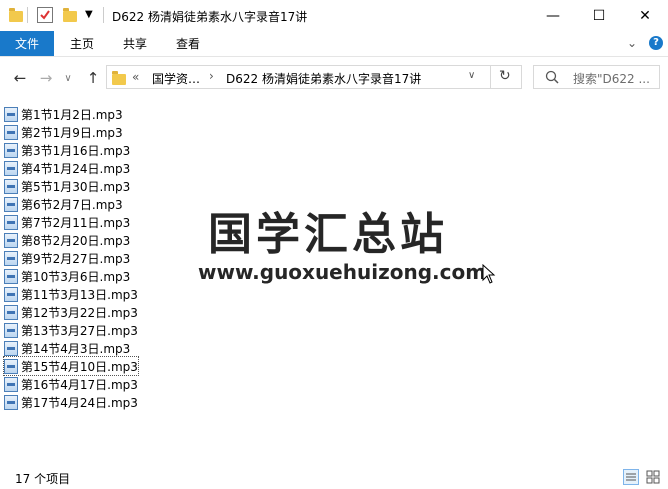  Describe the element at coordinates (342, 272) in the screenshot. I see `watermark-url: www.guoxuehuizong.com` at that location.